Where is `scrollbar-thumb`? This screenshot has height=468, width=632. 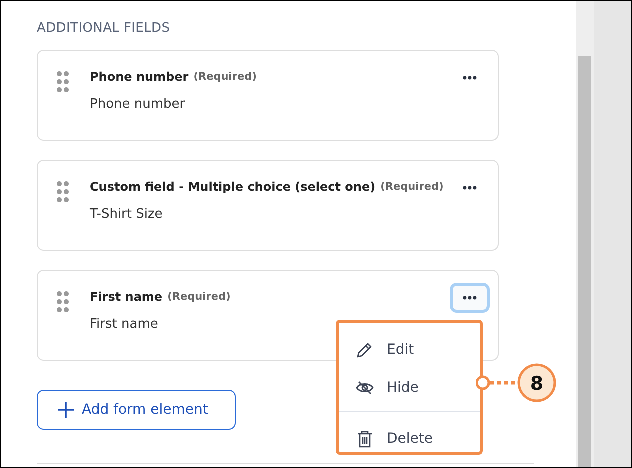 scrollbar-thumb is located at coordinates (584, 261).